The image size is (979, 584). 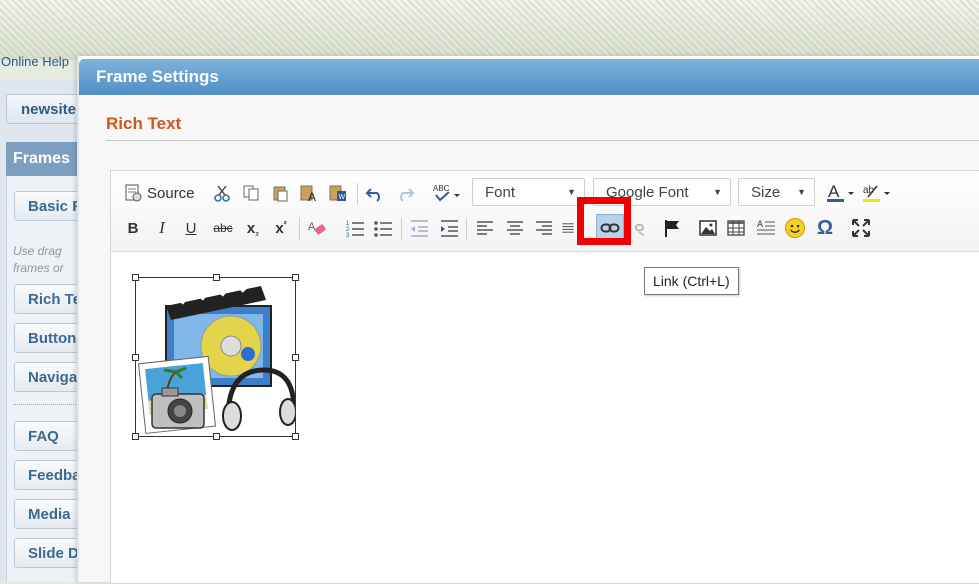 I want to click on drag-hint: Use drag frames or, so click(x=45, y=260).